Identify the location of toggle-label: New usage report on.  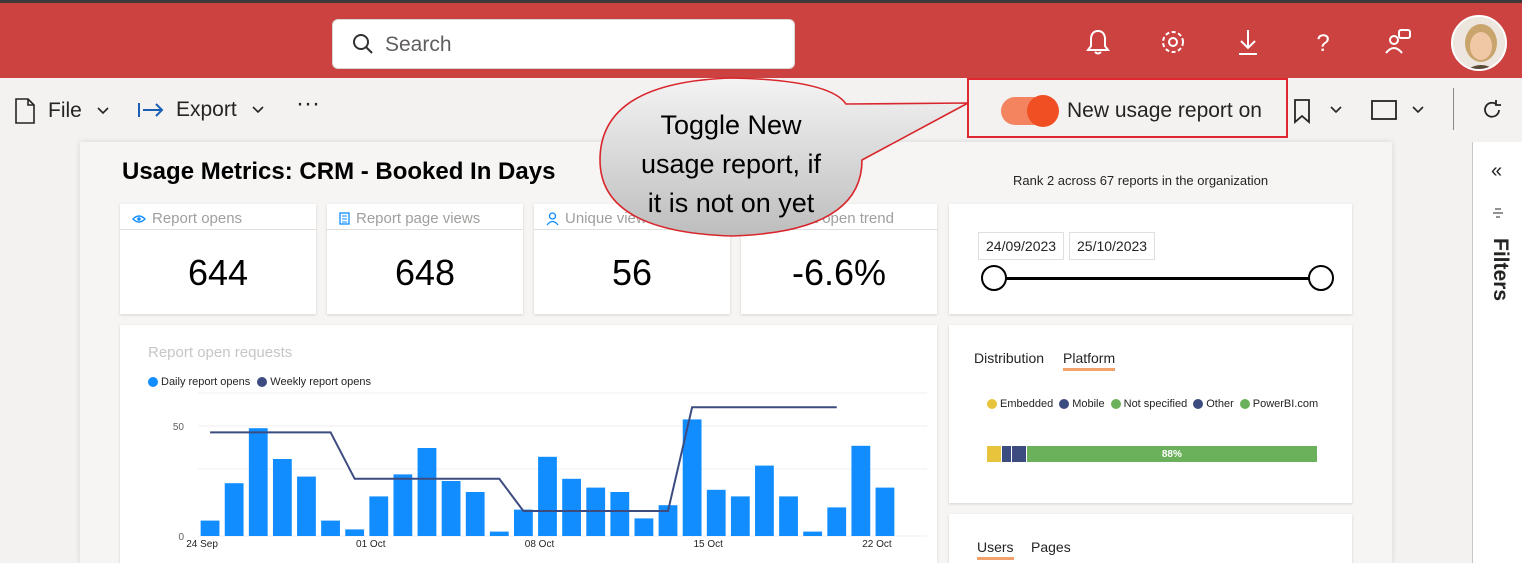
(1164, 110).